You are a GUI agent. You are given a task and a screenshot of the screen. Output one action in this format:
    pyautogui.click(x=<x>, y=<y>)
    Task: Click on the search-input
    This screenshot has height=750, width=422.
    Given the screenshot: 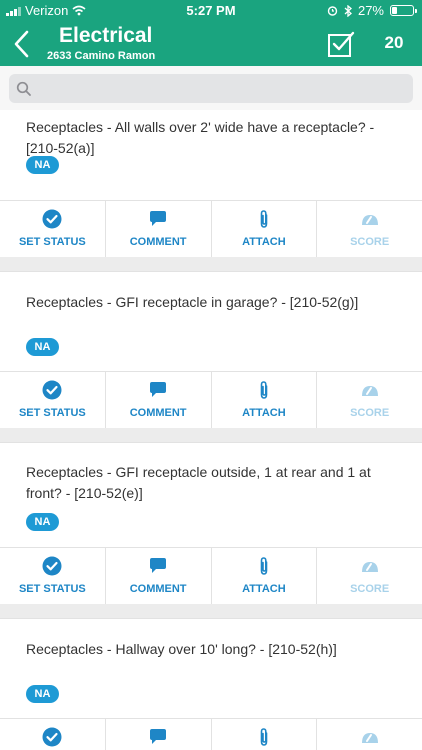 What is the action you would take?
    pyautogui.click(x=222, y=88)
    